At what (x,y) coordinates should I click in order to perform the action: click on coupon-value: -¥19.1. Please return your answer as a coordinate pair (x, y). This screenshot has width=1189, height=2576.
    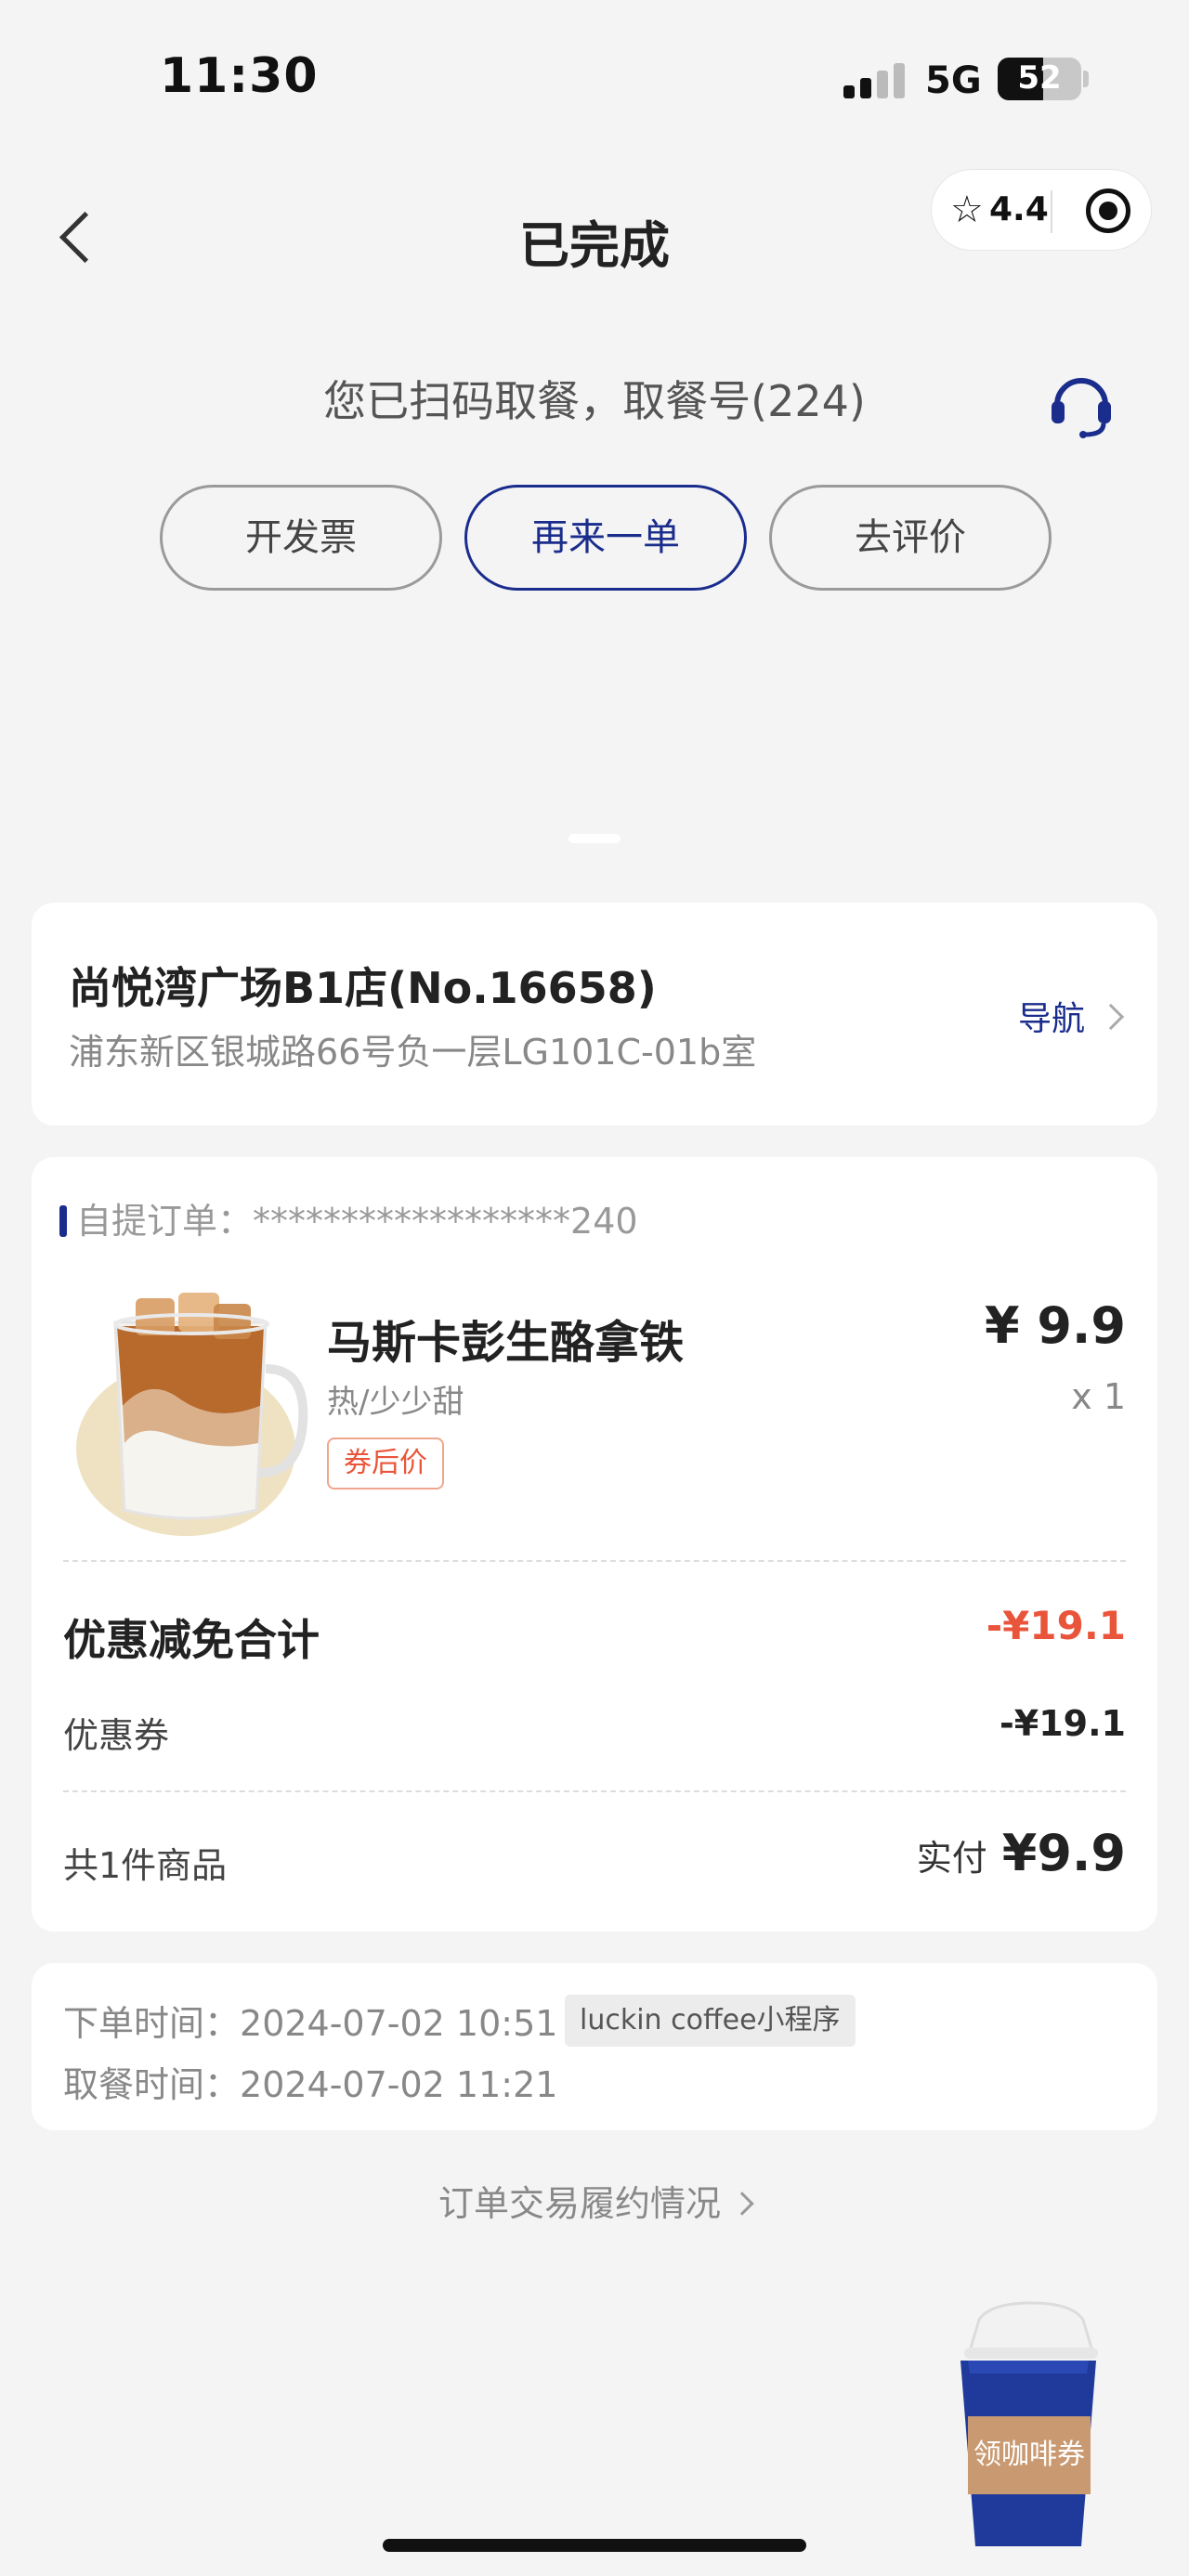
    Looking at the image, I should click on (1063, 1723).